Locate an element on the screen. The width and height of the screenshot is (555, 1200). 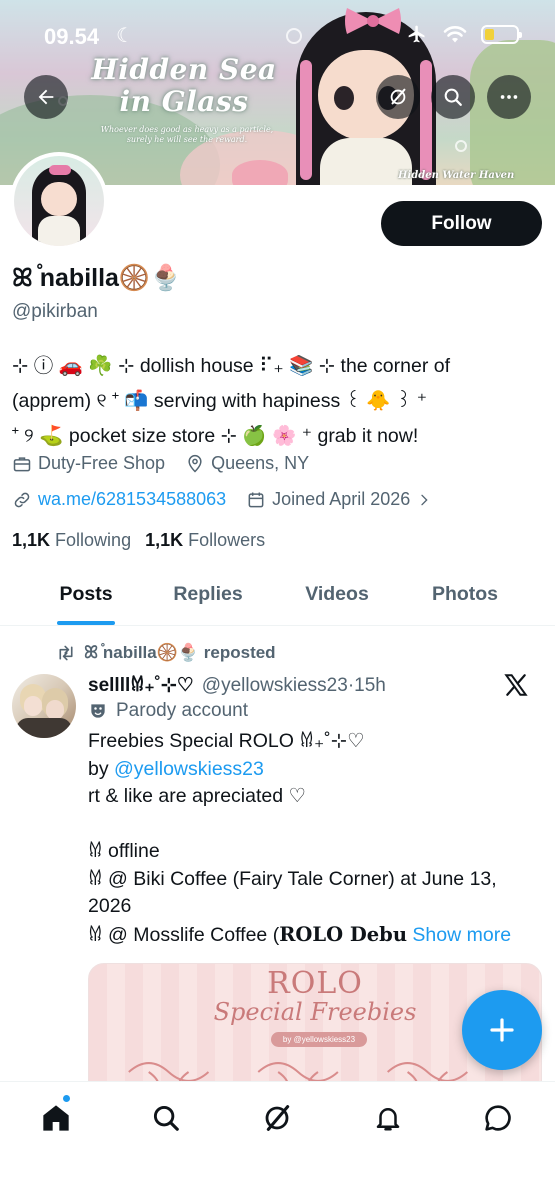
grok-icon is located at coordinates (277, 1118).